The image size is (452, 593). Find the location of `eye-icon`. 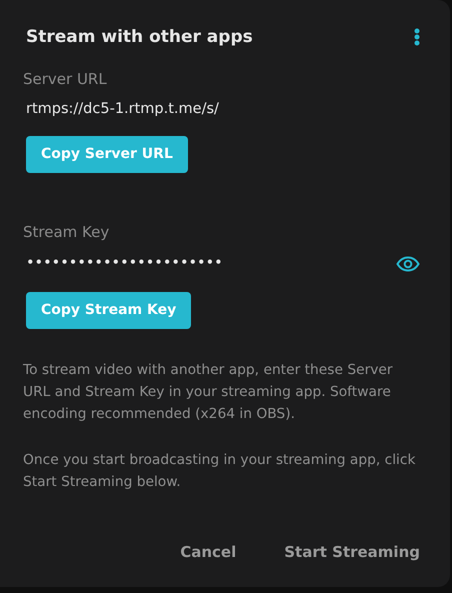

eye-icon is located at coordinates (408, 264).